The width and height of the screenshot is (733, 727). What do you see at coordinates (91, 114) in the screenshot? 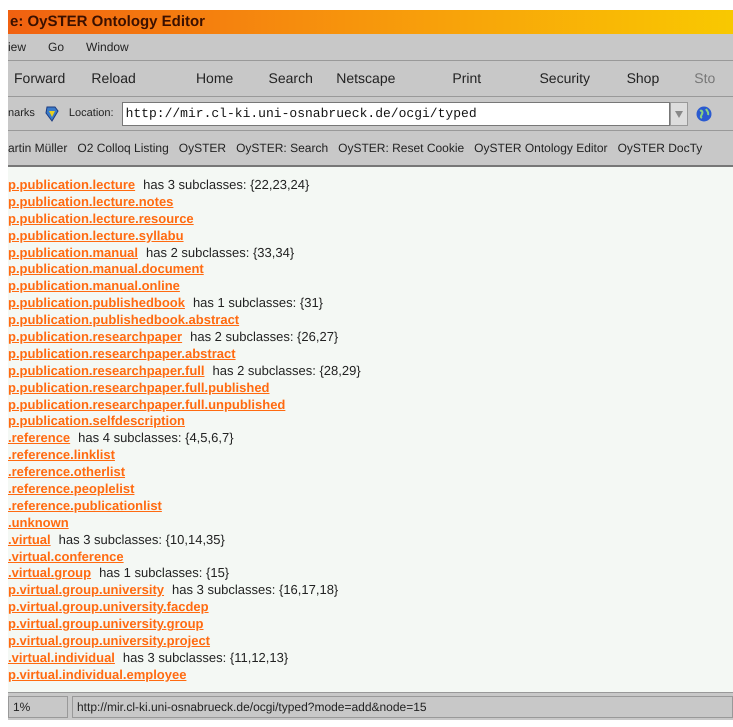
I see `location-label: Location:` at bounding box center [91, 114].